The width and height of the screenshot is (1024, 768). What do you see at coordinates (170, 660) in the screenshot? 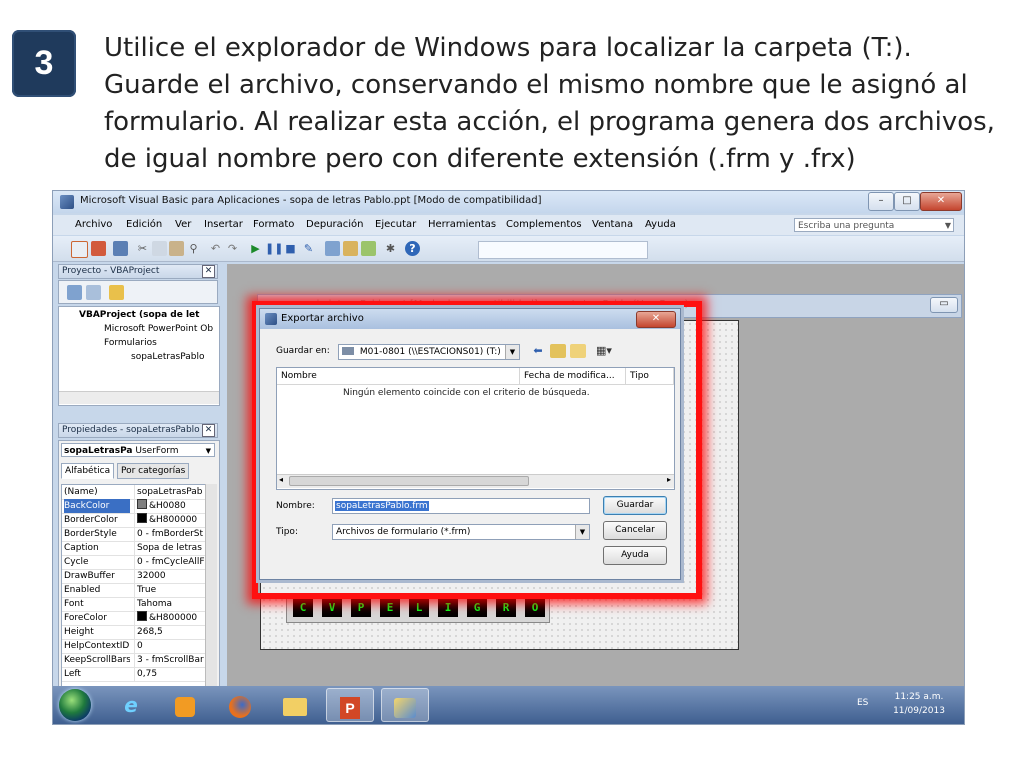
I see `property-value: 3 - fmScrollBar` at bounding box center [170, 660].